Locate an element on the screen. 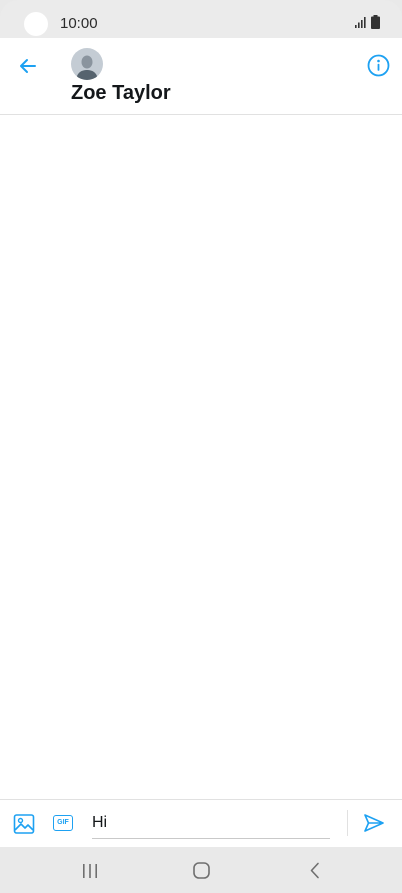 Image resolution: width=402 pixels, height=893 pixels. status-bar: 10:00 is located at coordinates (201, 19).